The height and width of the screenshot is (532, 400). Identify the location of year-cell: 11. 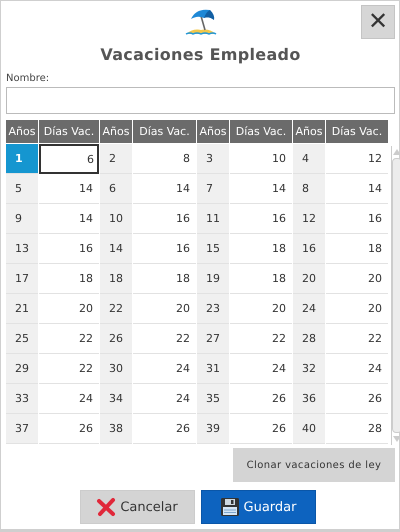
(213, 219).